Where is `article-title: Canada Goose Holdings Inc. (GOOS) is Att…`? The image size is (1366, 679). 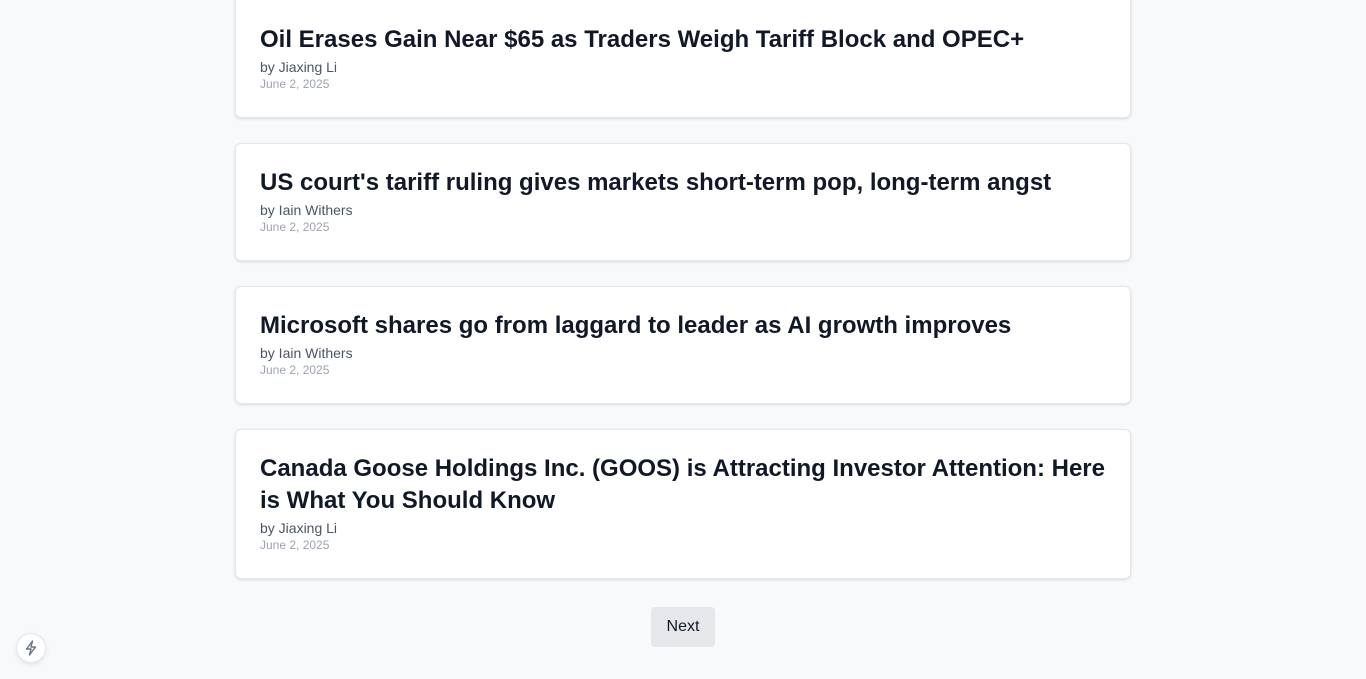
article-title: Canada Goose Holdings Inc. (GOOS) is Att… is located at coordinates (683, 485).